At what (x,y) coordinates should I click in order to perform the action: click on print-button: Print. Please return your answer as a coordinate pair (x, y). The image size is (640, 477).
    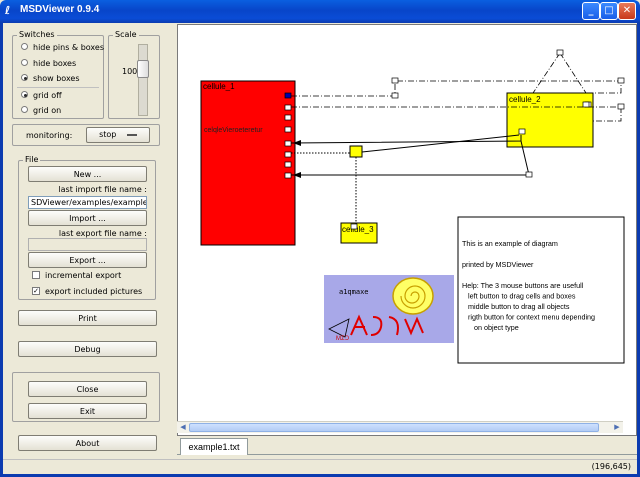
    Looking at the image, I should click on (87, 318).